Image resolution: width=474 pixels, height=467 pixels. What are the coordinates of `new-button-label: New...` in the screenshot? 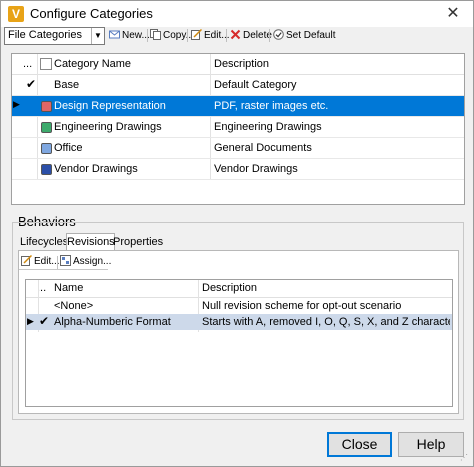 It's located at (136, 35).